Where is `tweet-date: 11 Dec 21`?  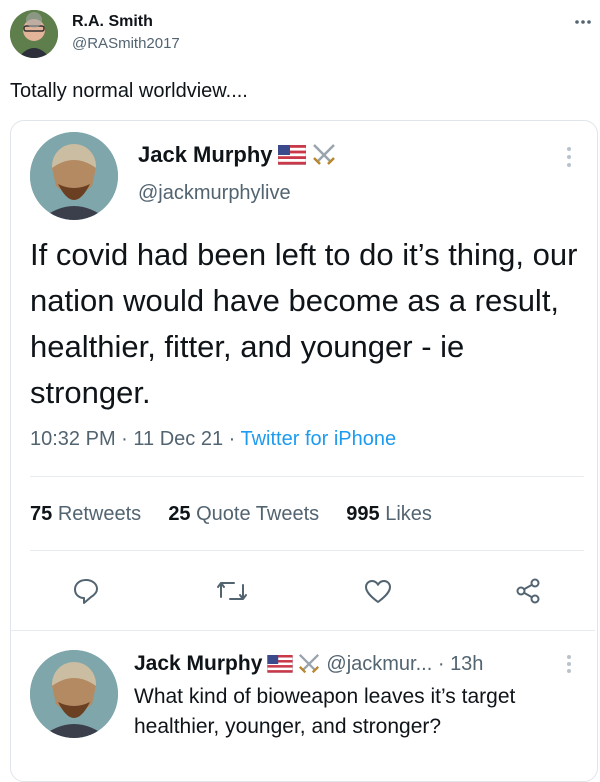
tweet-date: 11 Dec 21 is located at coordinates (178, 439).